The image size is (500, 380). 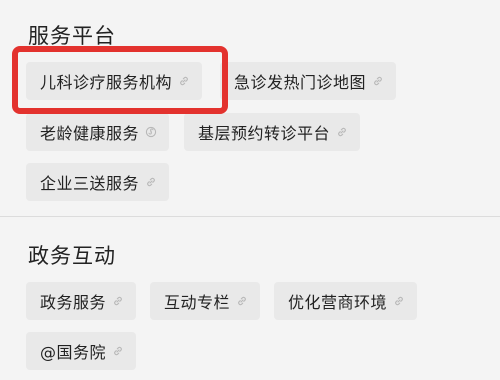 I want to click on chip-gov-services: 政务服务, so click(x=81, y=301).